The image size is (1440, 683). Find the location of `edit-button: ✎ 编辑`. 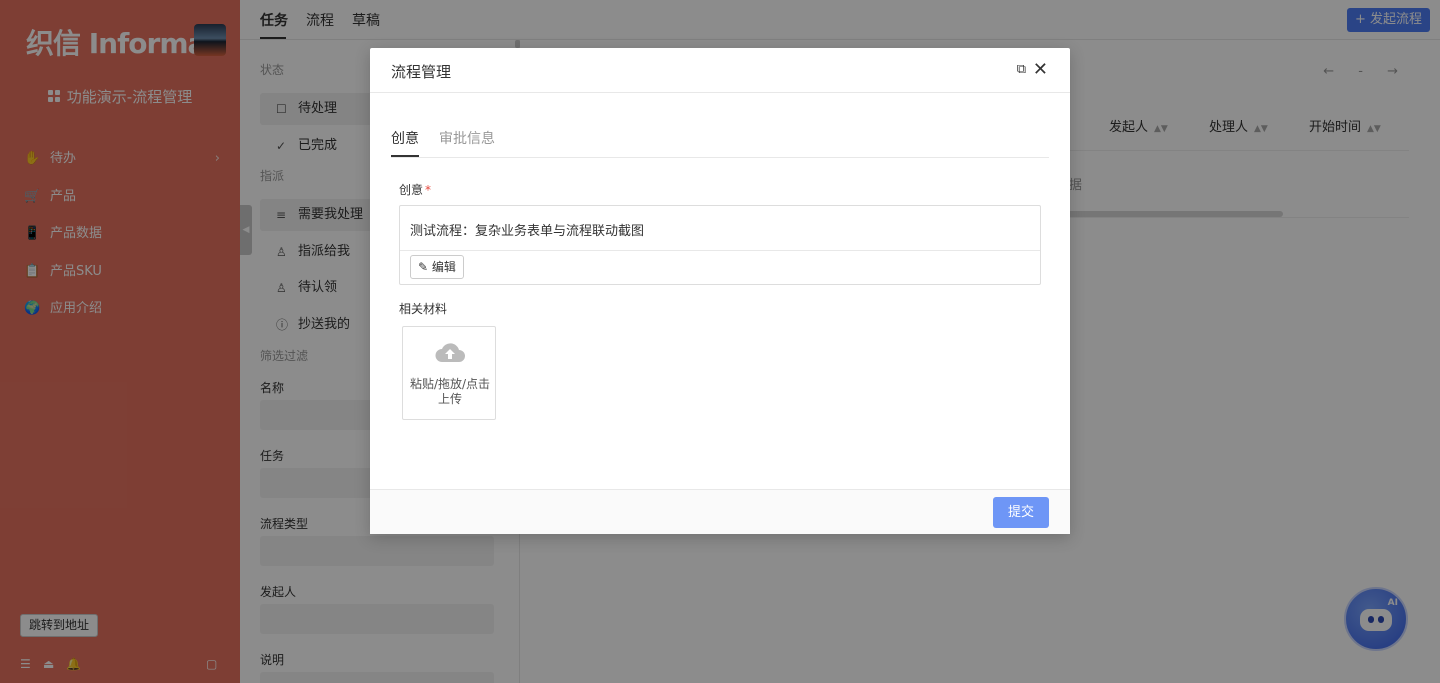

edit-button: ✎ 编辑 is located at coordinates (437, 267).